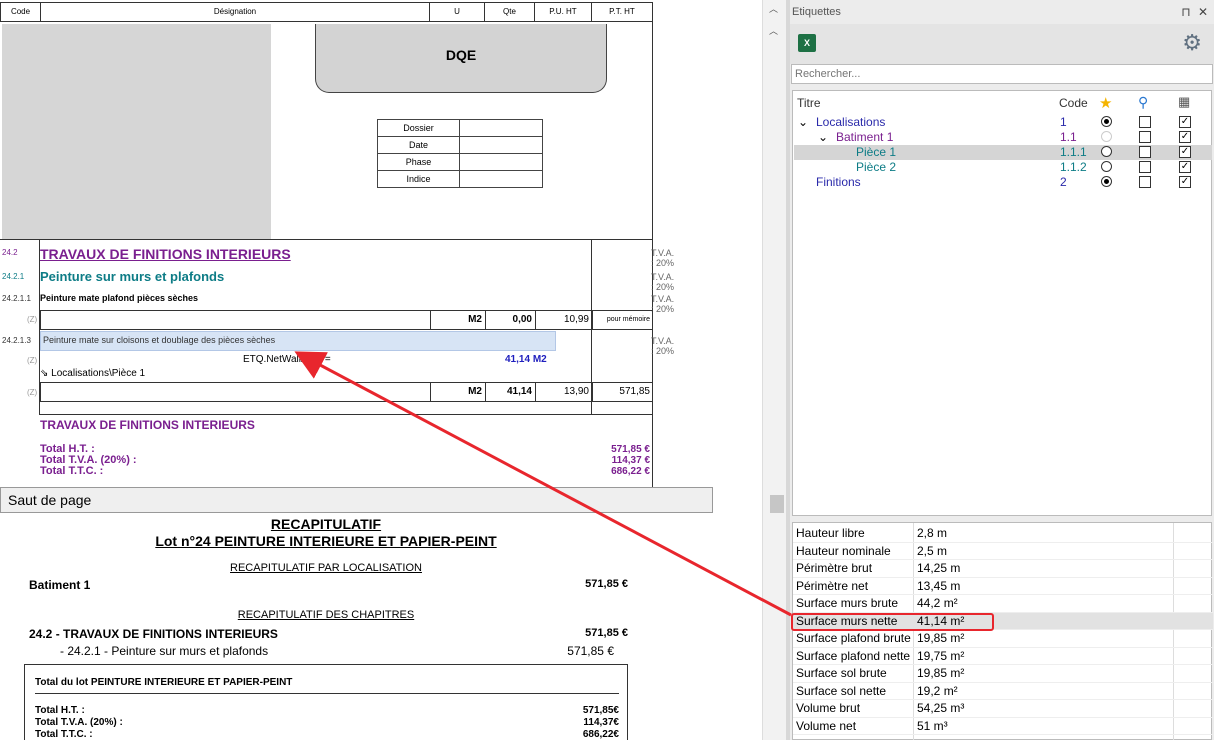 The width and height of the screenshot is (1214, 740). Describe the element at coordinates (834, 568) in the screenshot. I see `property-name: Périmètre brut` at that location.